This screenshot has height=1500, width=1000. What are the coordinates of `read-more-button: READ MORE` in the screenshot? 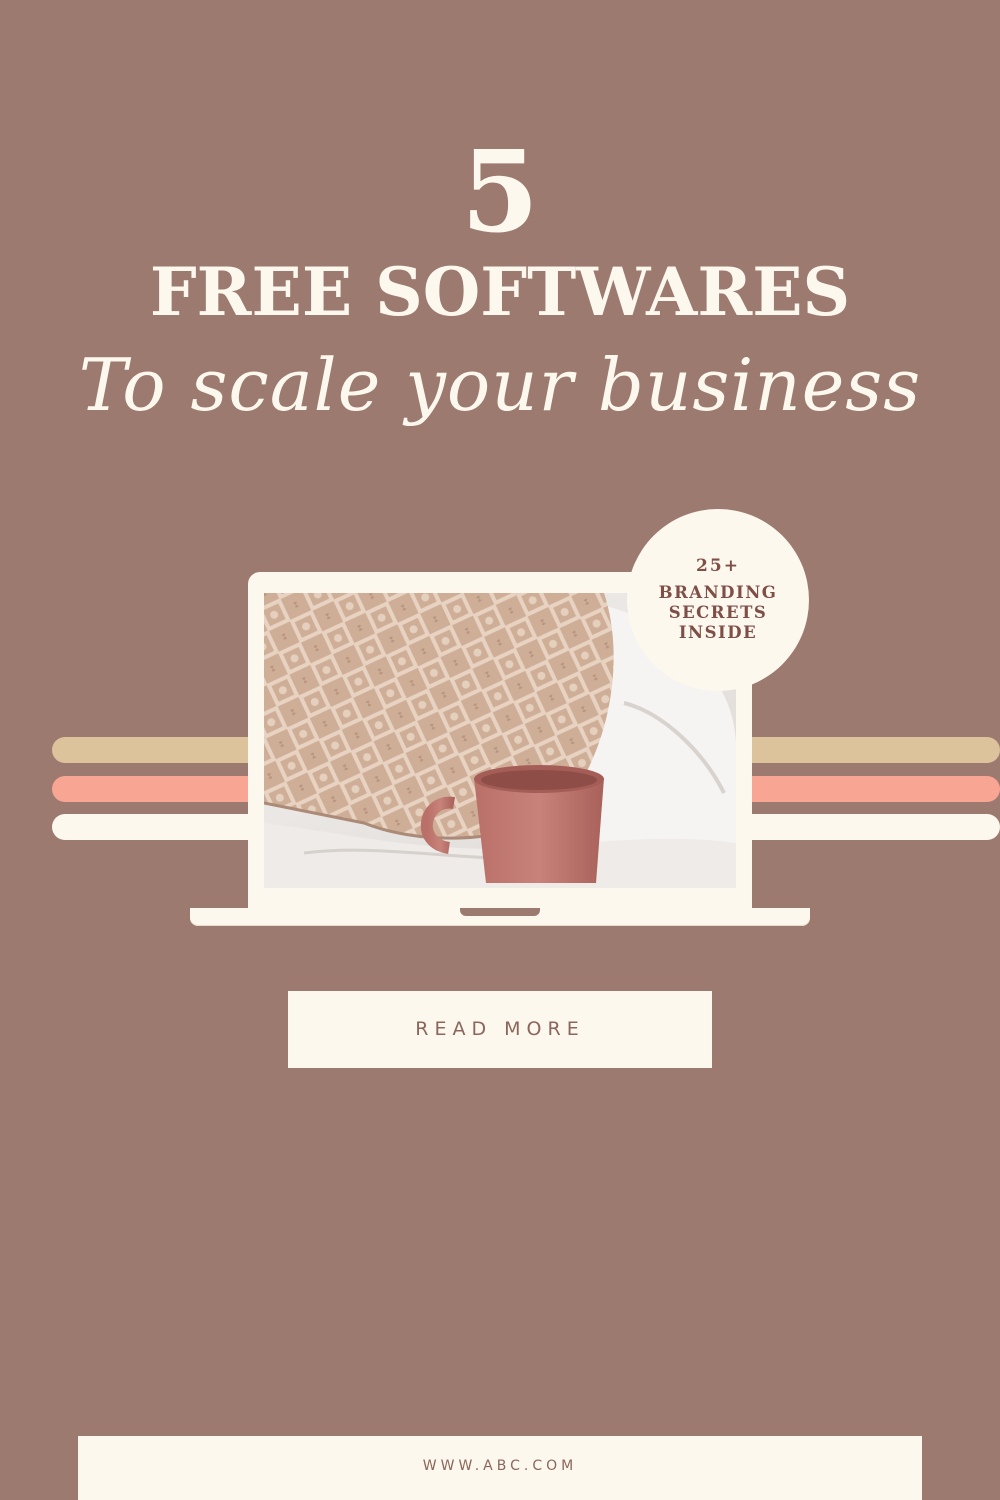 It's located at (500, 1029).